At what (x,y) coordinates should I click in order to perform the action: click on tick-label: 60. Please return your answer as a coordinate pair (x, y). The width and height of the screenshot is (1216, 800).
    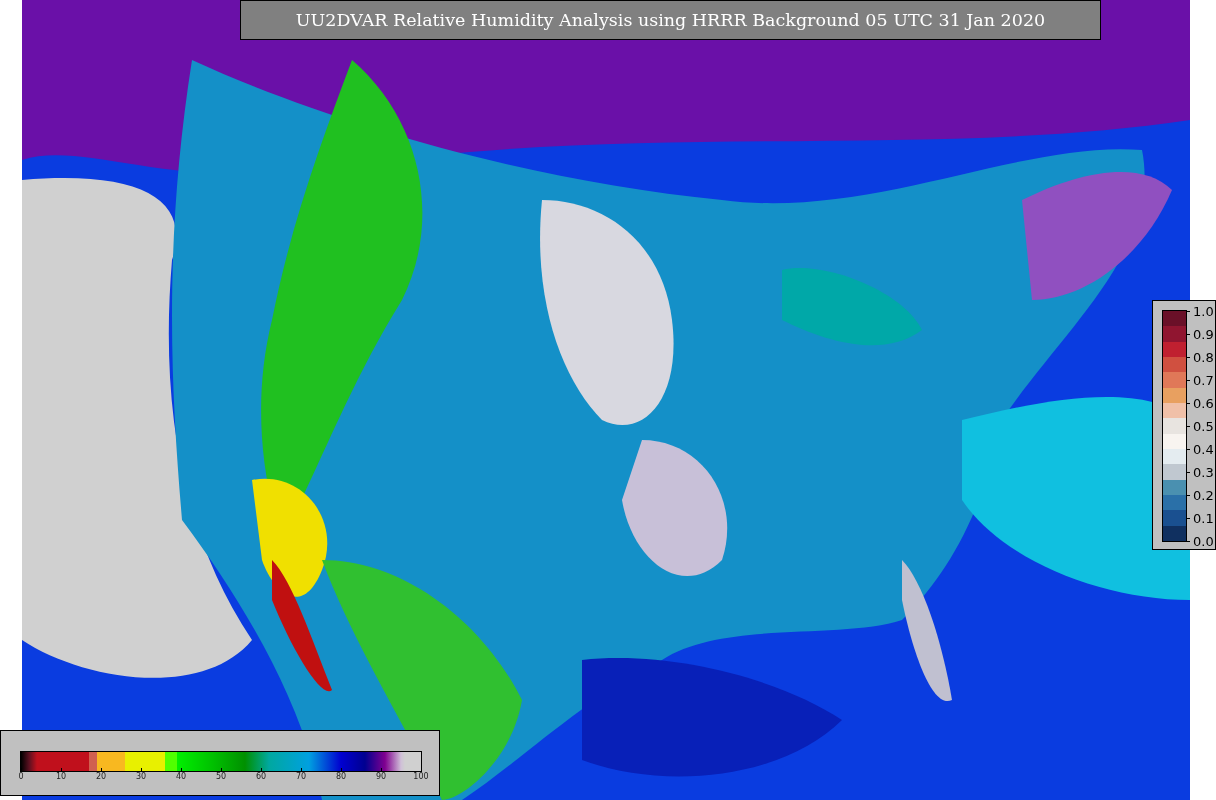
    Looking at the image, I should click on (261, 777).